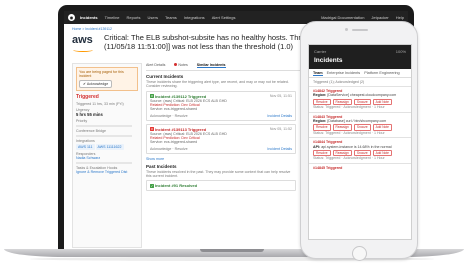 The width and height of the screenshot is (464, 268). I want to click on status-sub: Triggered 11 hrs, 33 min (FYI), so click(100, 104).